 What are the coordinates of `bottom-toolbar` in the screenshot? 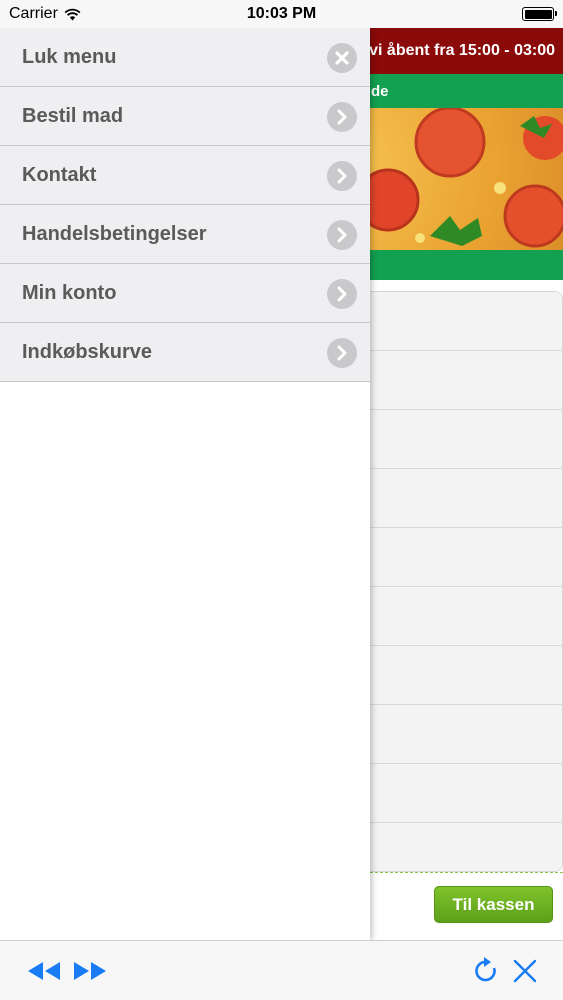 It's located at (281, 970).